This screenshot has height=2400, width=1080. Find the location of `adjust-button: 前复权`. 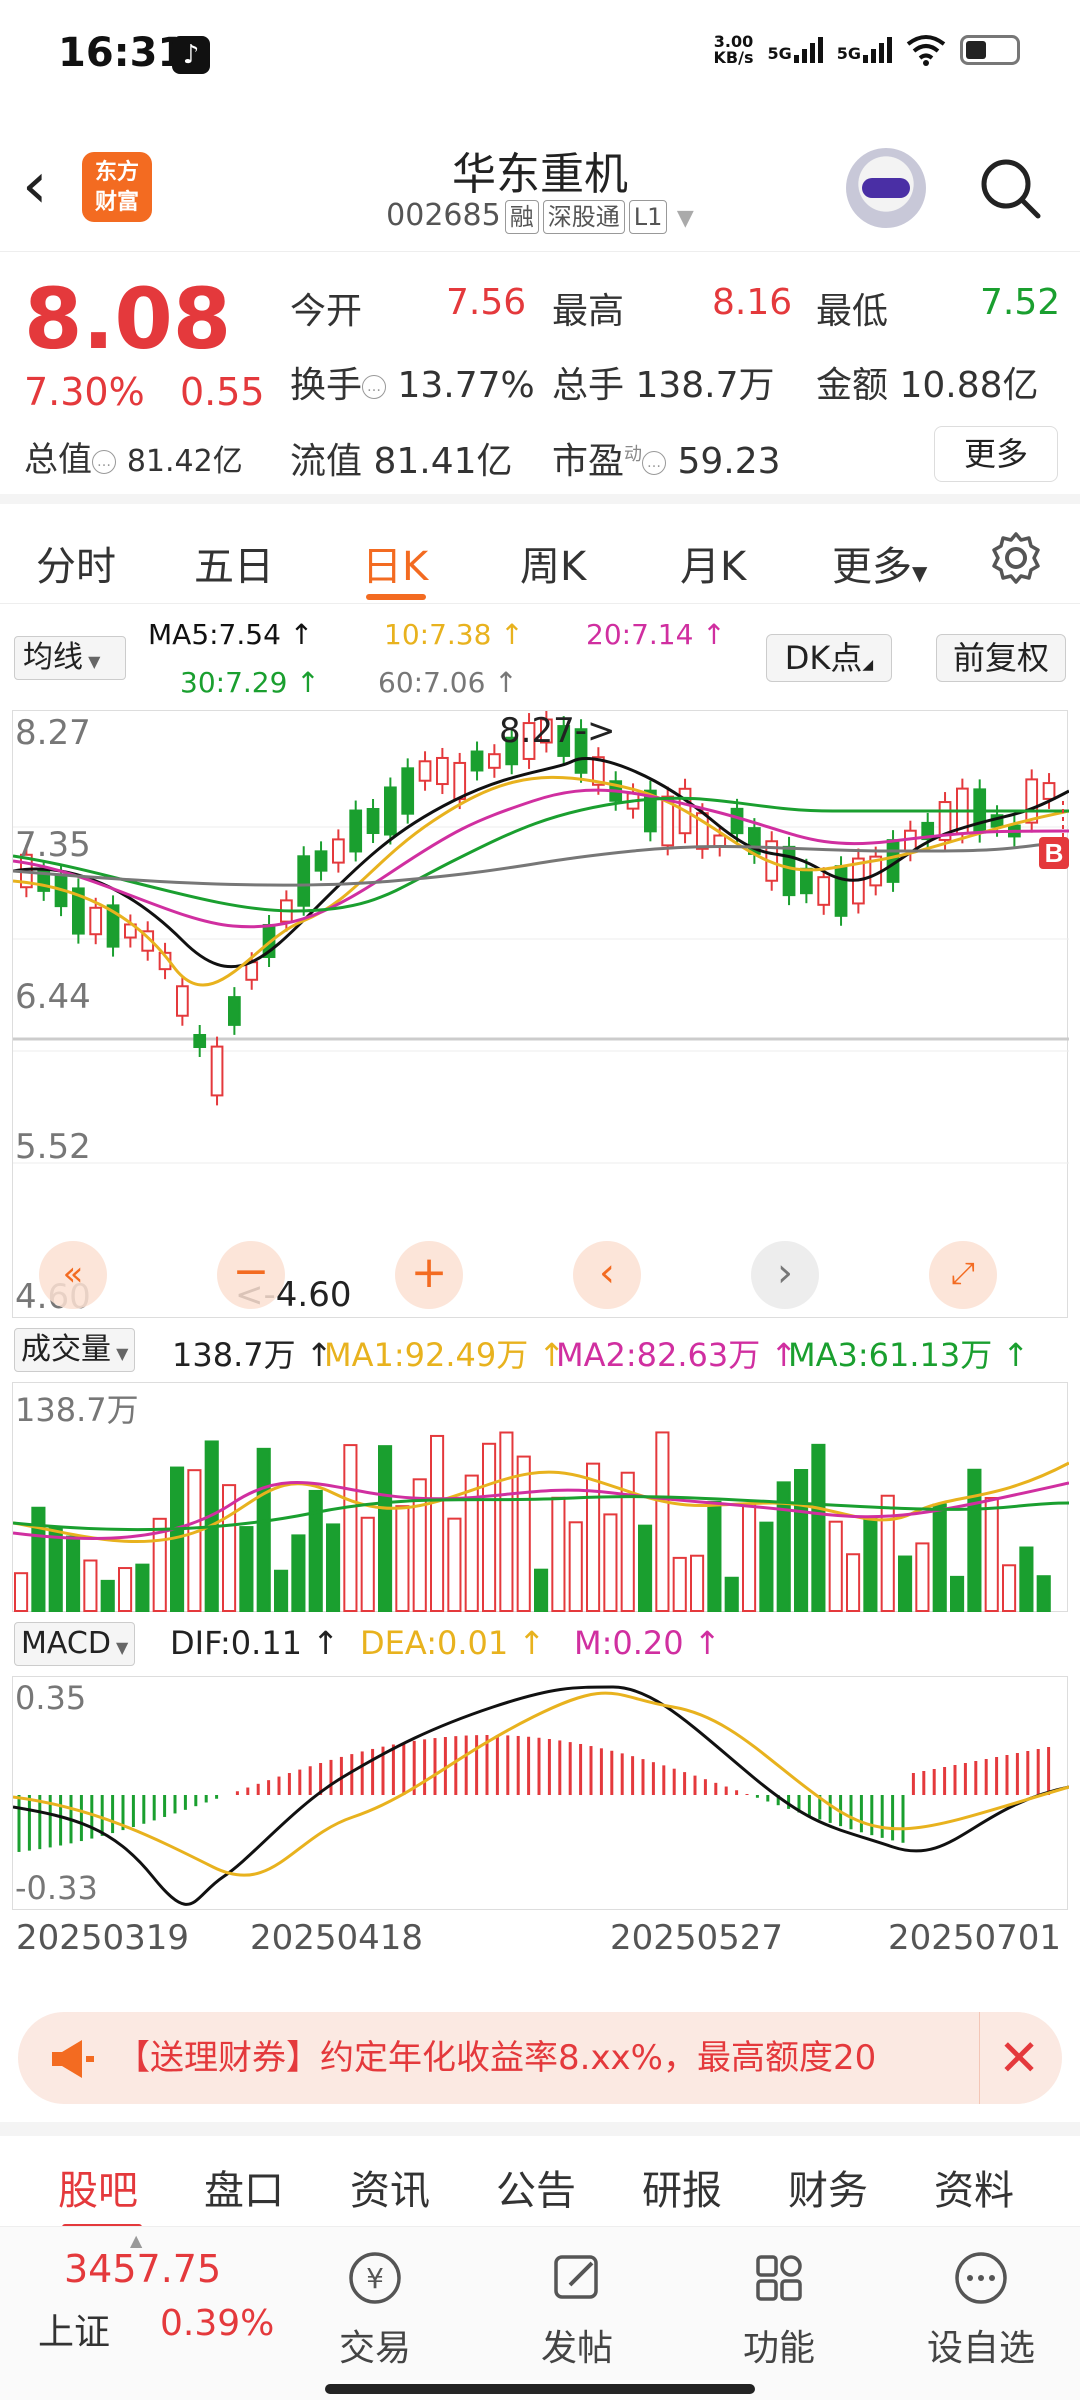

adjust-button: 前复权 is located at coordinates (1001, 658).